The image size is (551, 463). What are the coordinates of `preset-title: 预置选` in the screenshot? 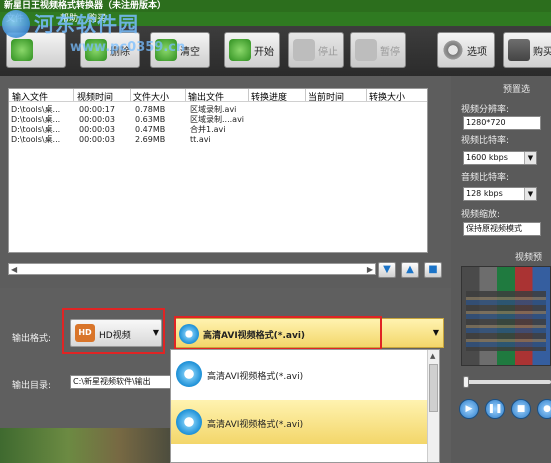 It's located at (517, 90).